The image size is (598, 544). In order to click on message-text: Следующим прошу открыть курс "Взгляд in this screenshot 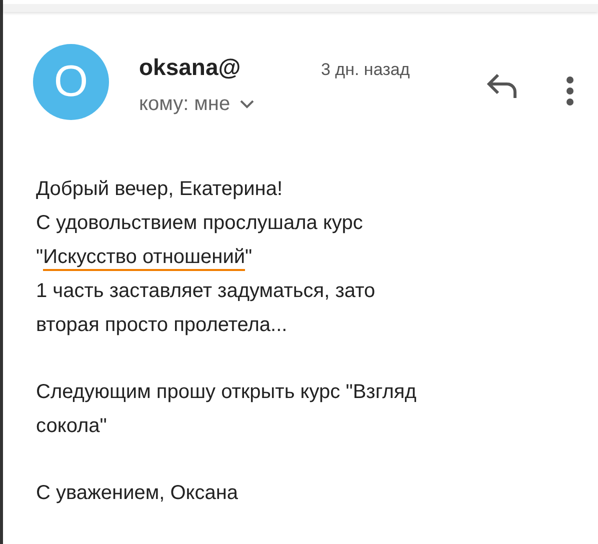, I will do `click(226, 392)`.